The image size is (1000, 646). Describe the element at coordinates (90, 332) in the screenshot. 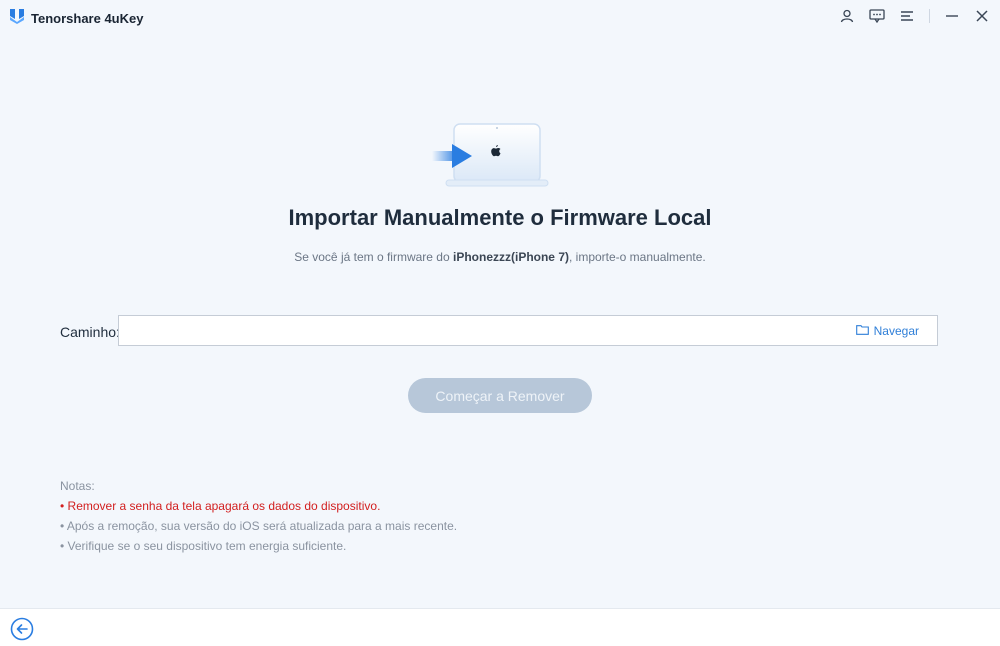

I see `path-label: Caminho:` at that location.